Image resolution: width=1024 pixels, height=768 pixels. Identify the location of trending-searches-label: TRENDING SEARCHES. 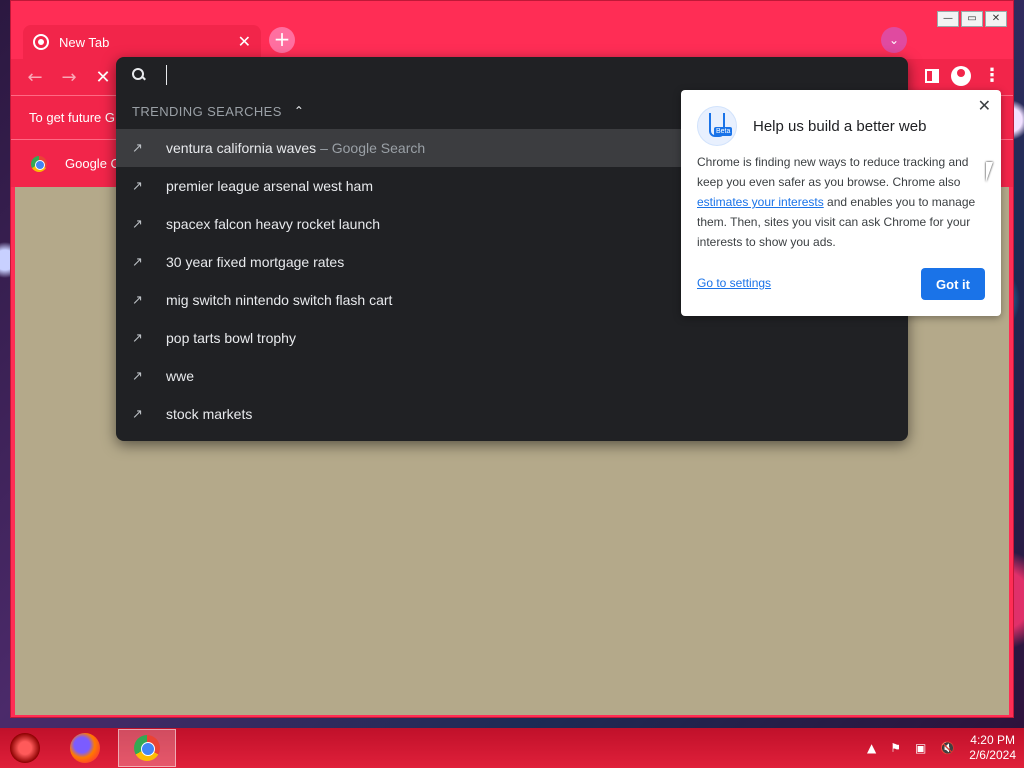
(207, 111).